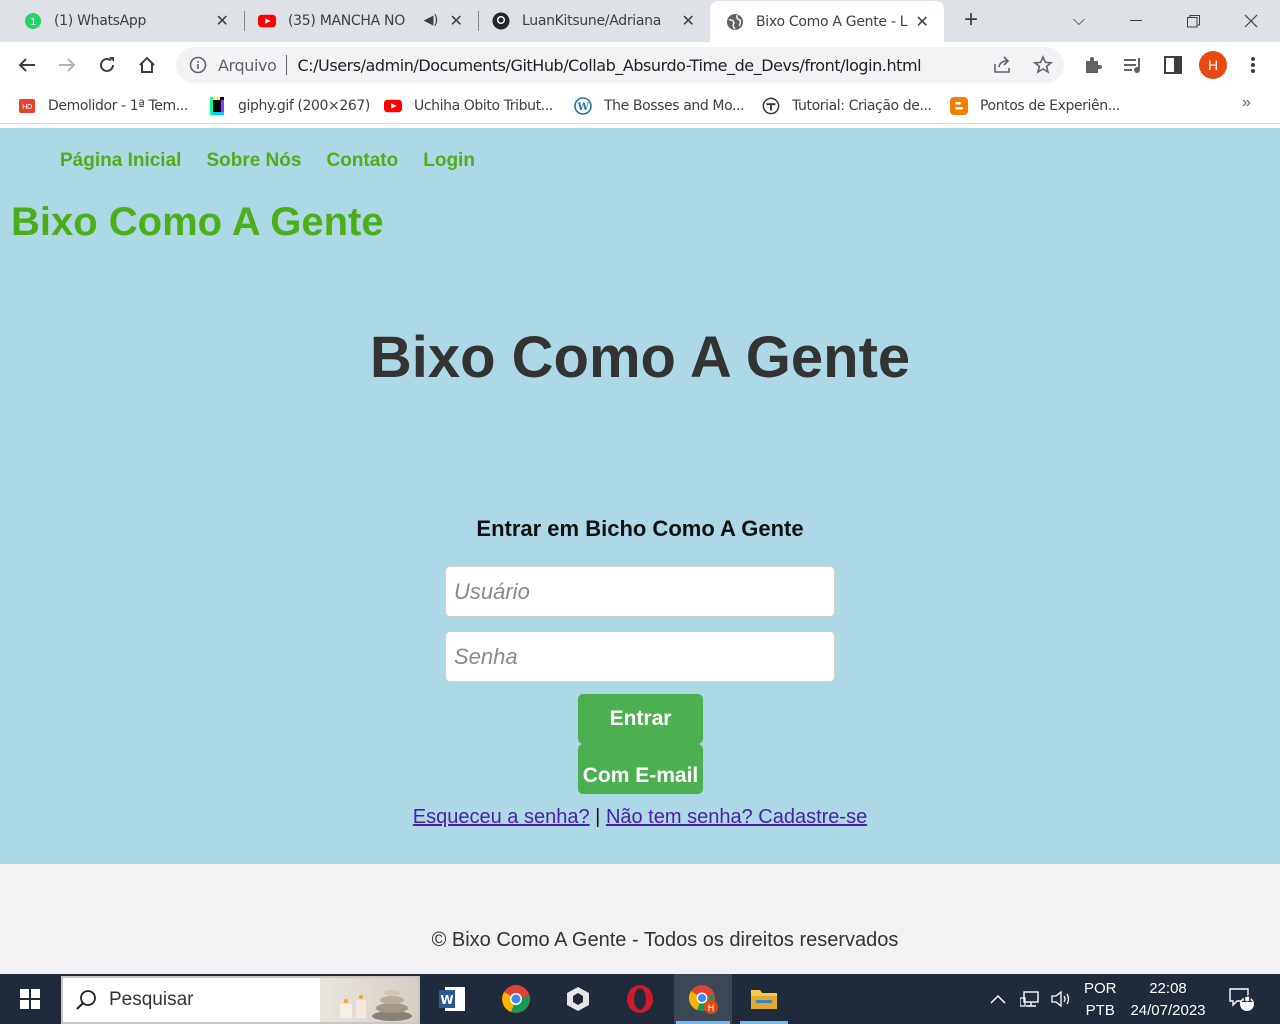  What do you see at coordinates (198, 65) in the screenshot?
I see `info-icon` at bounding box center [198, 65].